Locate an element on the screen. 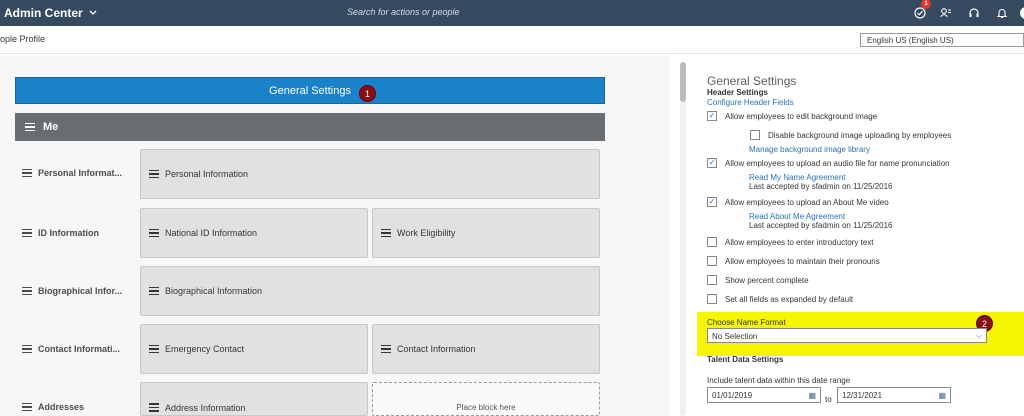 The width and height of the screenshot is (1024, 416). option-percent-complete: Show percent complete is located at coordinates (758, 280).